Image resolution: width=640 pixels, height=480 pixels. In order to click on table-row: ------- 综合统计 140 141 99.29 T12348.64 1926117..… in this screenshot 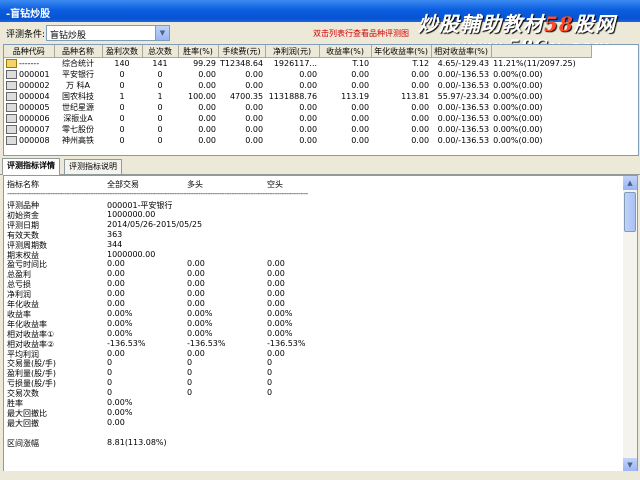, I will do `click(297, 64)`.